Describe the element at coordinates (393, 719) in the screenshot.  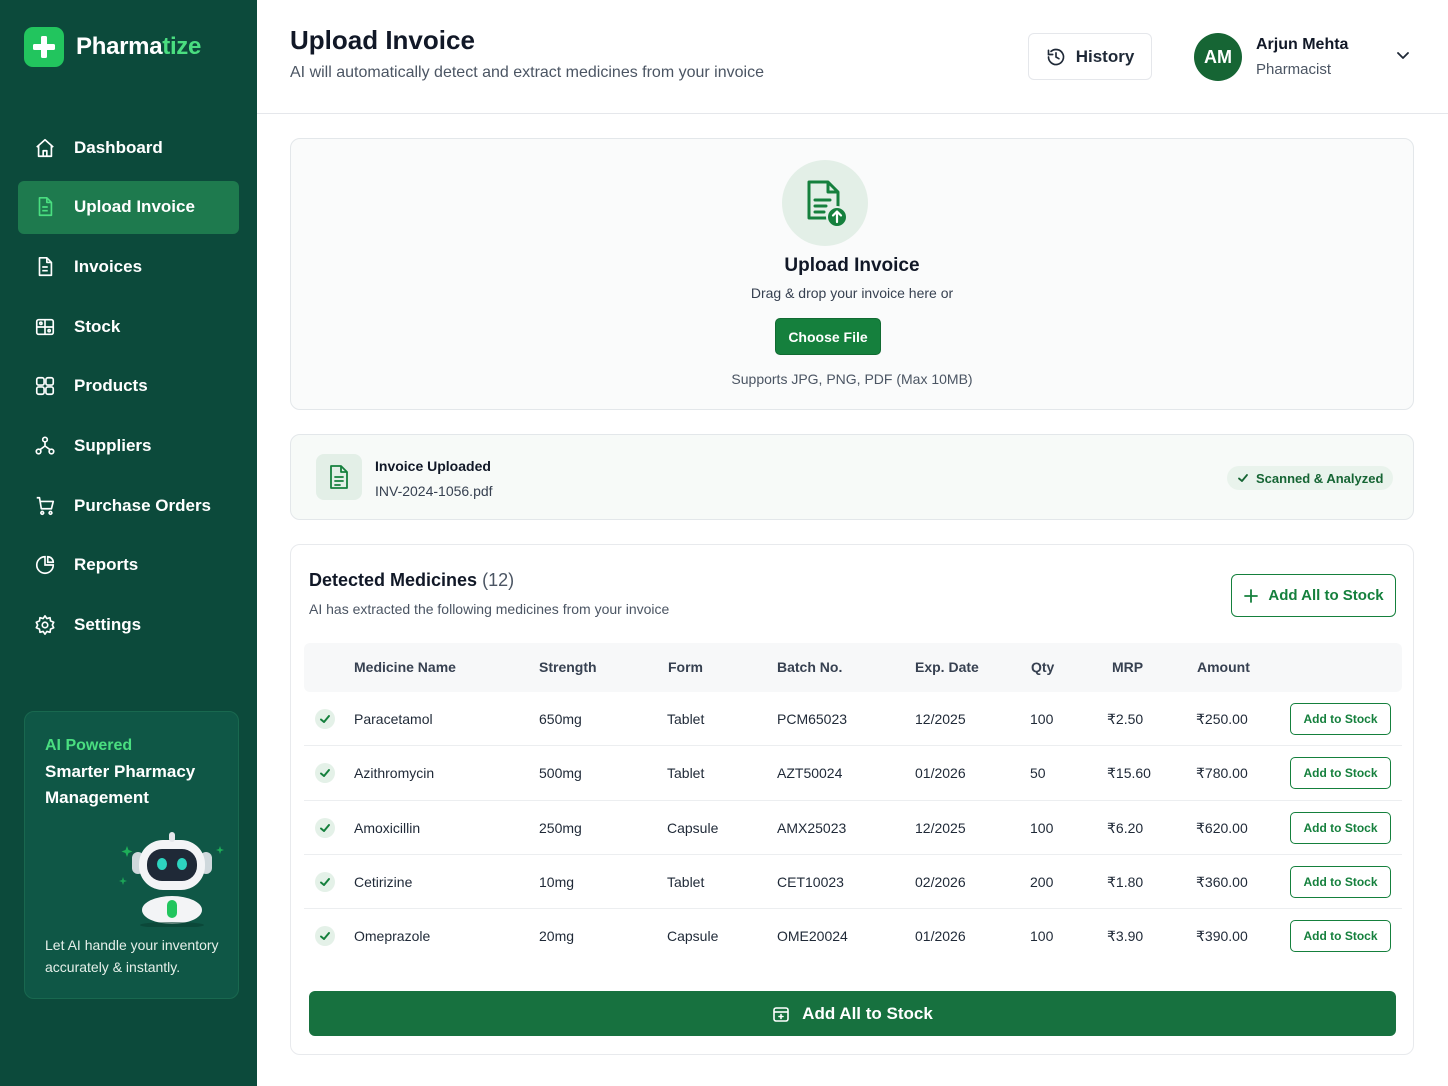
I see `medicine-name: Paracetamol` at that location.